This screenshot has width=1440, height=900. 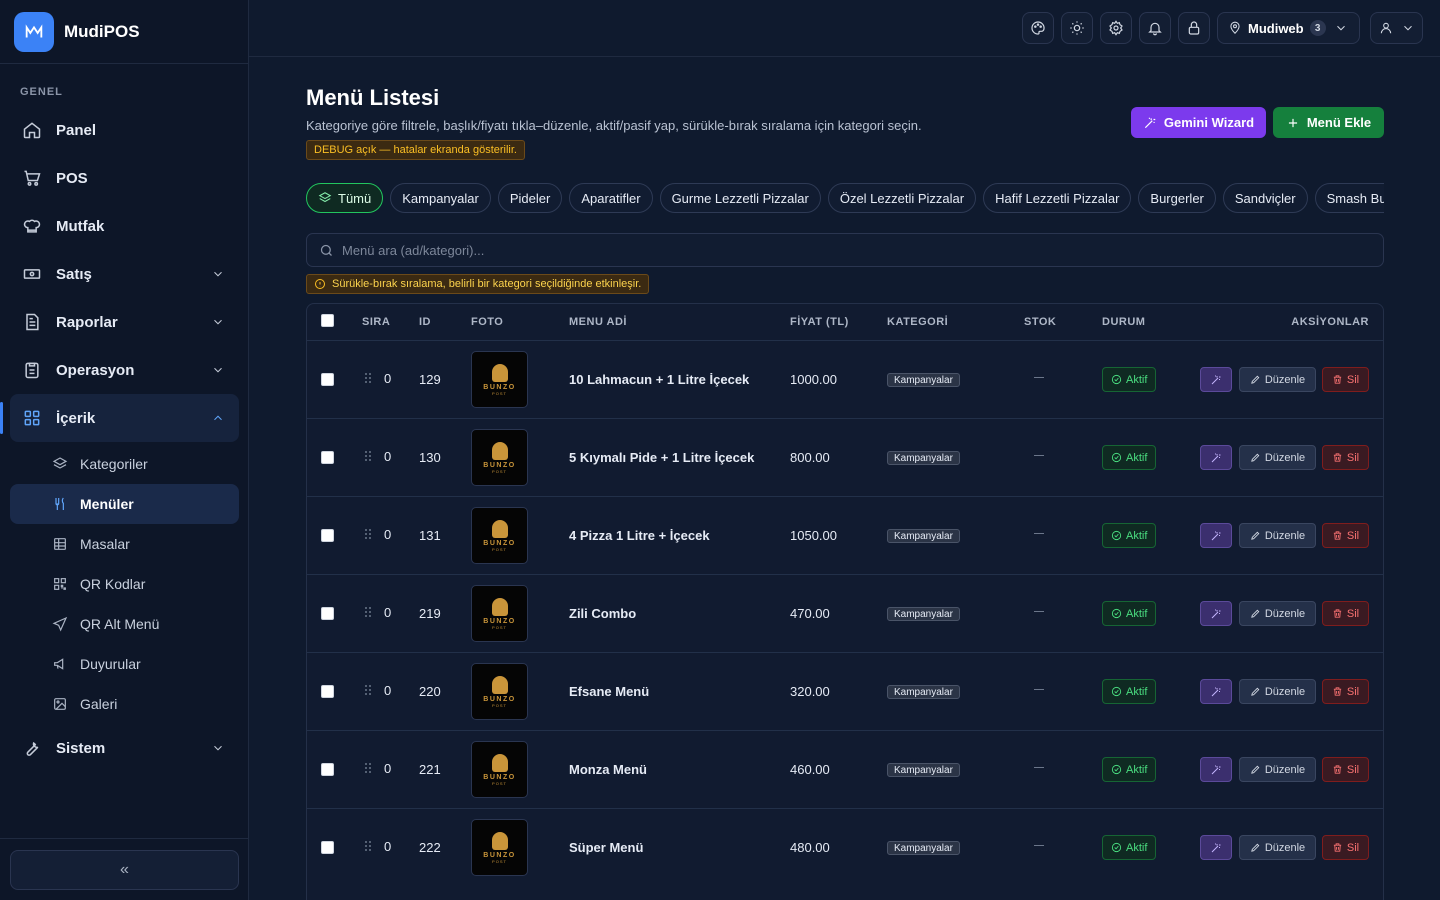 I want to click on sidebar-item-duyurular: Duyurular, so click(x=124, y=664).